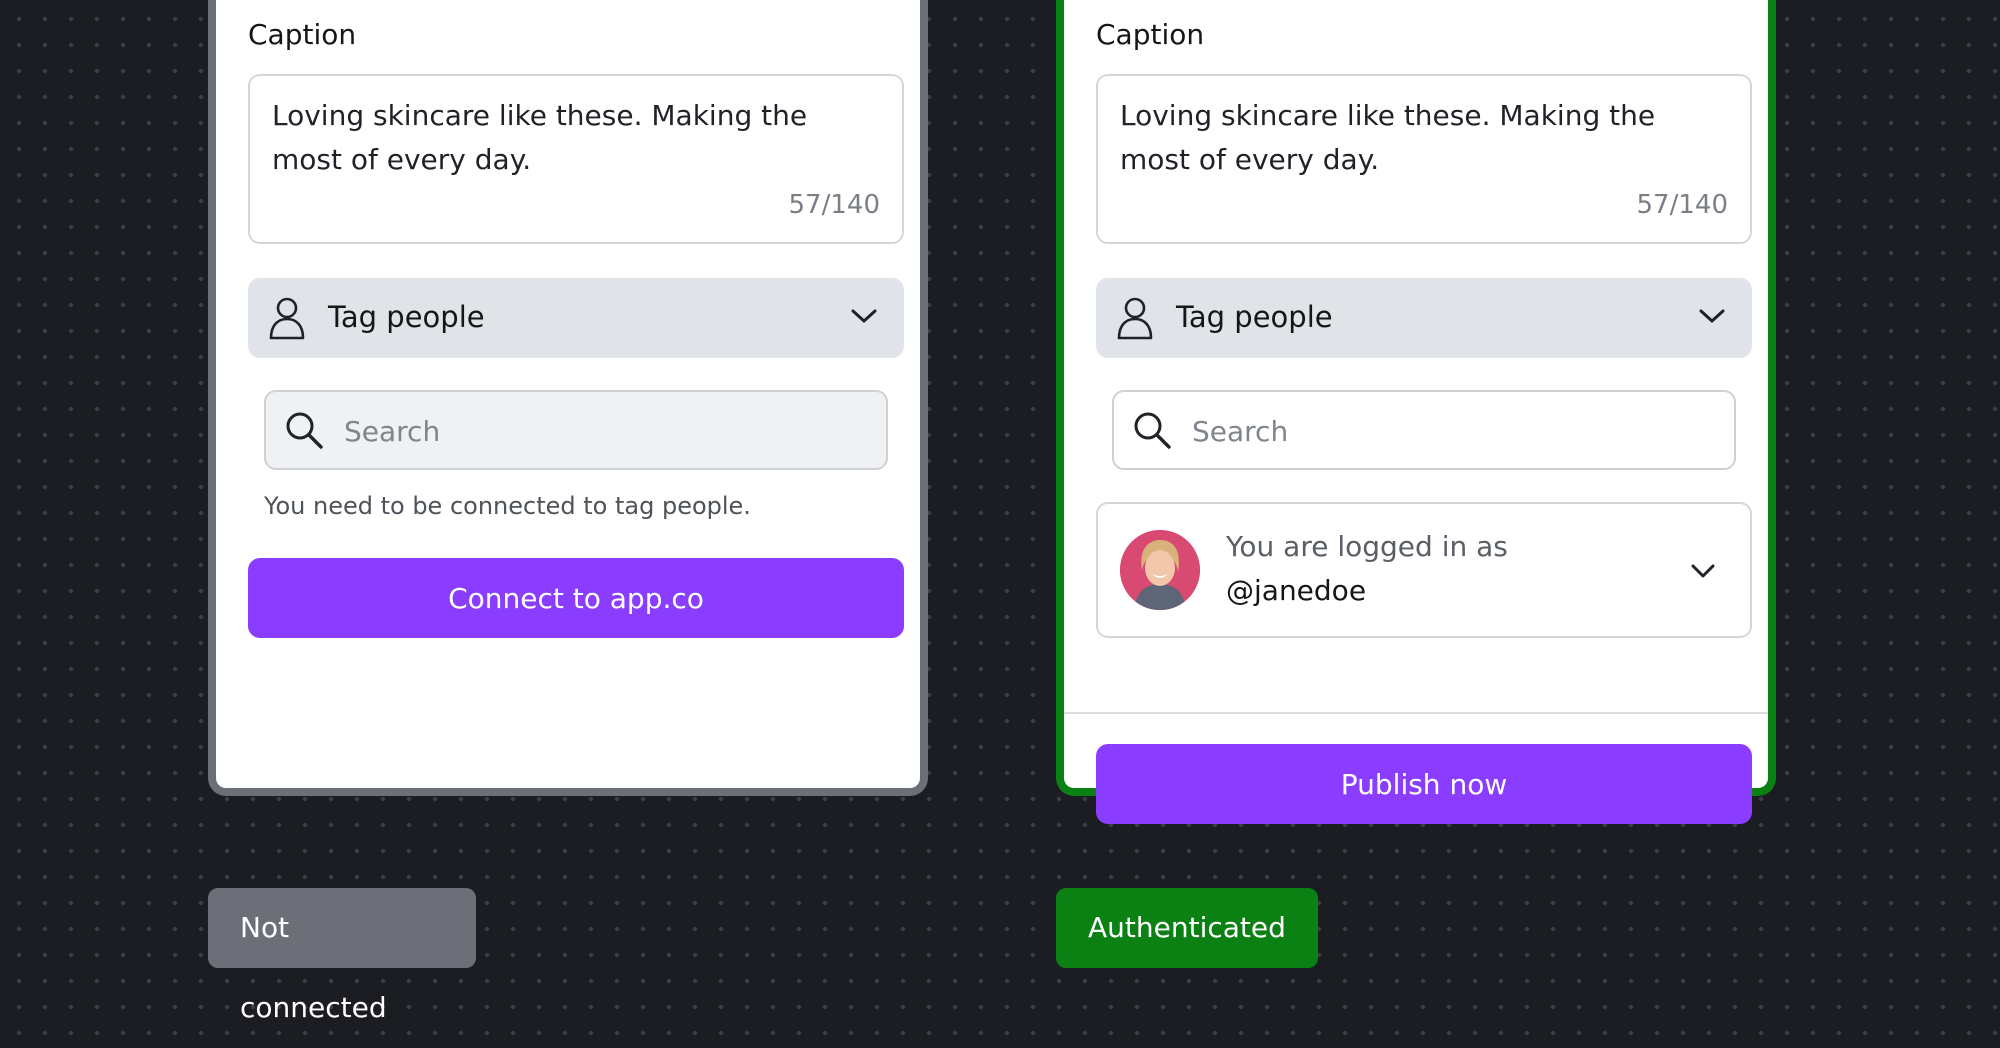 The image size is (2000, 1048). Describe the element at coordinates (1187, 928) in the screenshot. I see `status-badge-authenticated: Authenticated` at that location.